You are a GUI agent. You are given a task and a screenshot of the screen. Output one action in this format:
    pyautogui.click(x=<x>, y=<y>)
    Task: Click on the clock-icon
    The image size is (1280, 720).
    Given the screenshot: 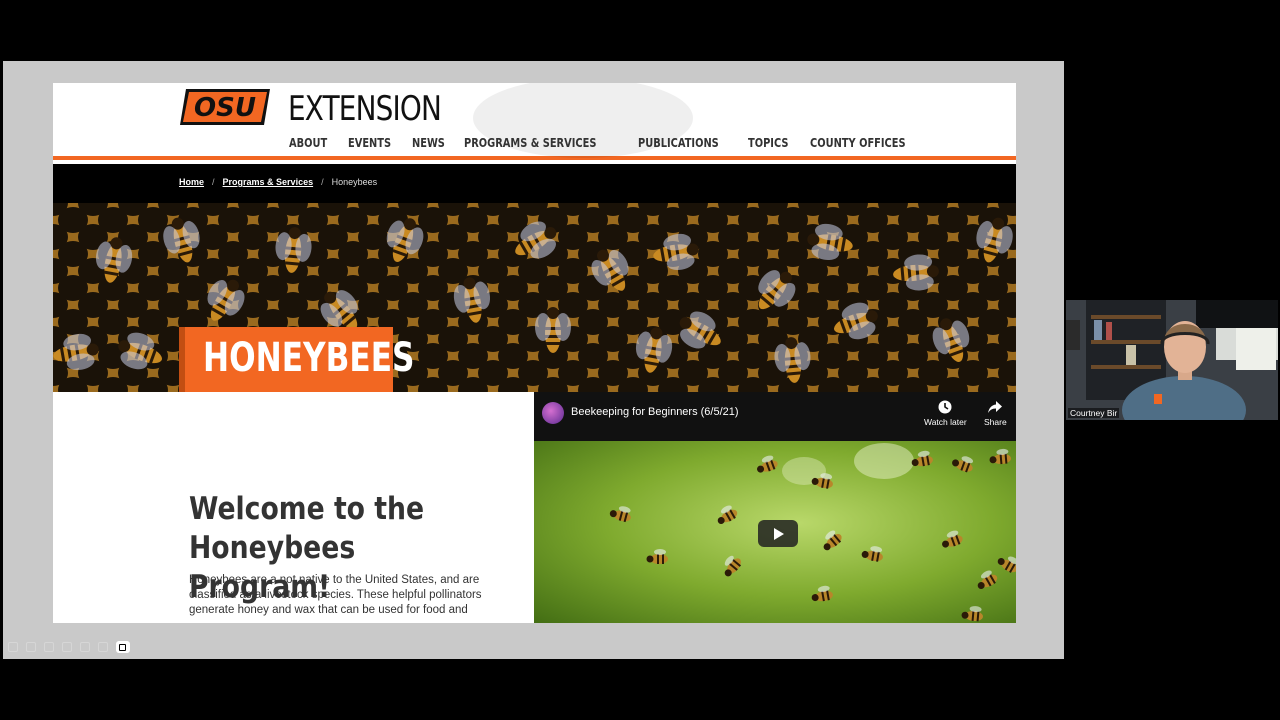 What is the action you would take?
    pyautogui.click(x=945, y=407)
    